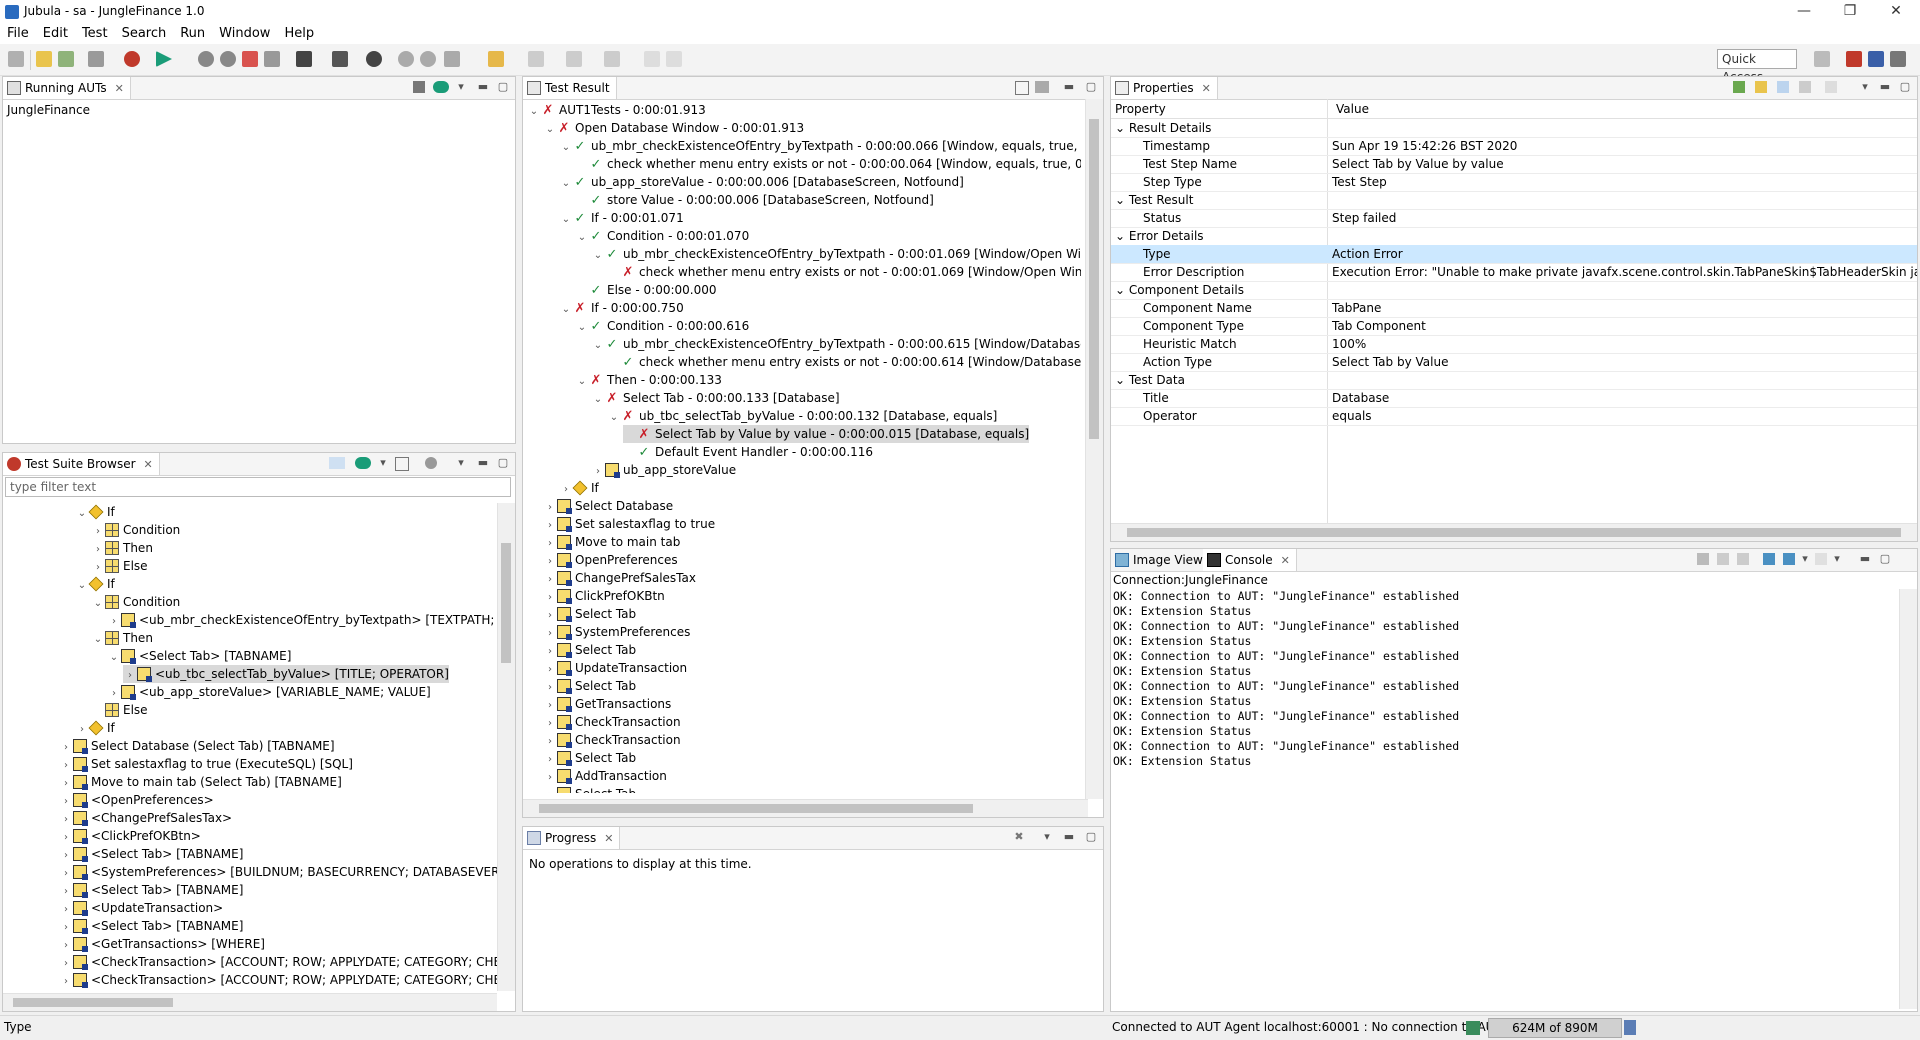 This screenshot has height=1040, width=1920. Describe the element at coordinates (1514, 218) in the screenshot. I see `property-row: Status Step failed` at that location.